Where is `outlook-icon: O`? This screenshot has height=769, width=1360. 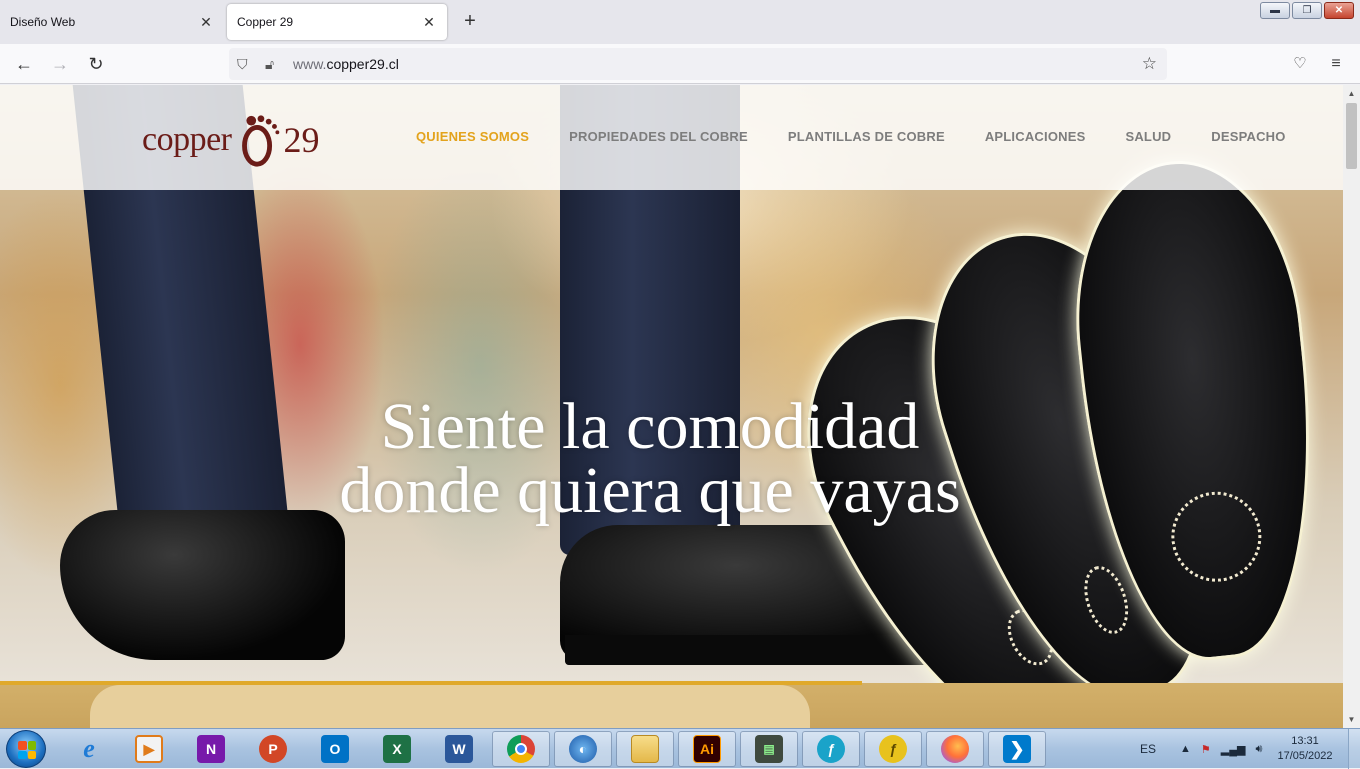
outlook-icon: O is located at coordinates (335, 749).